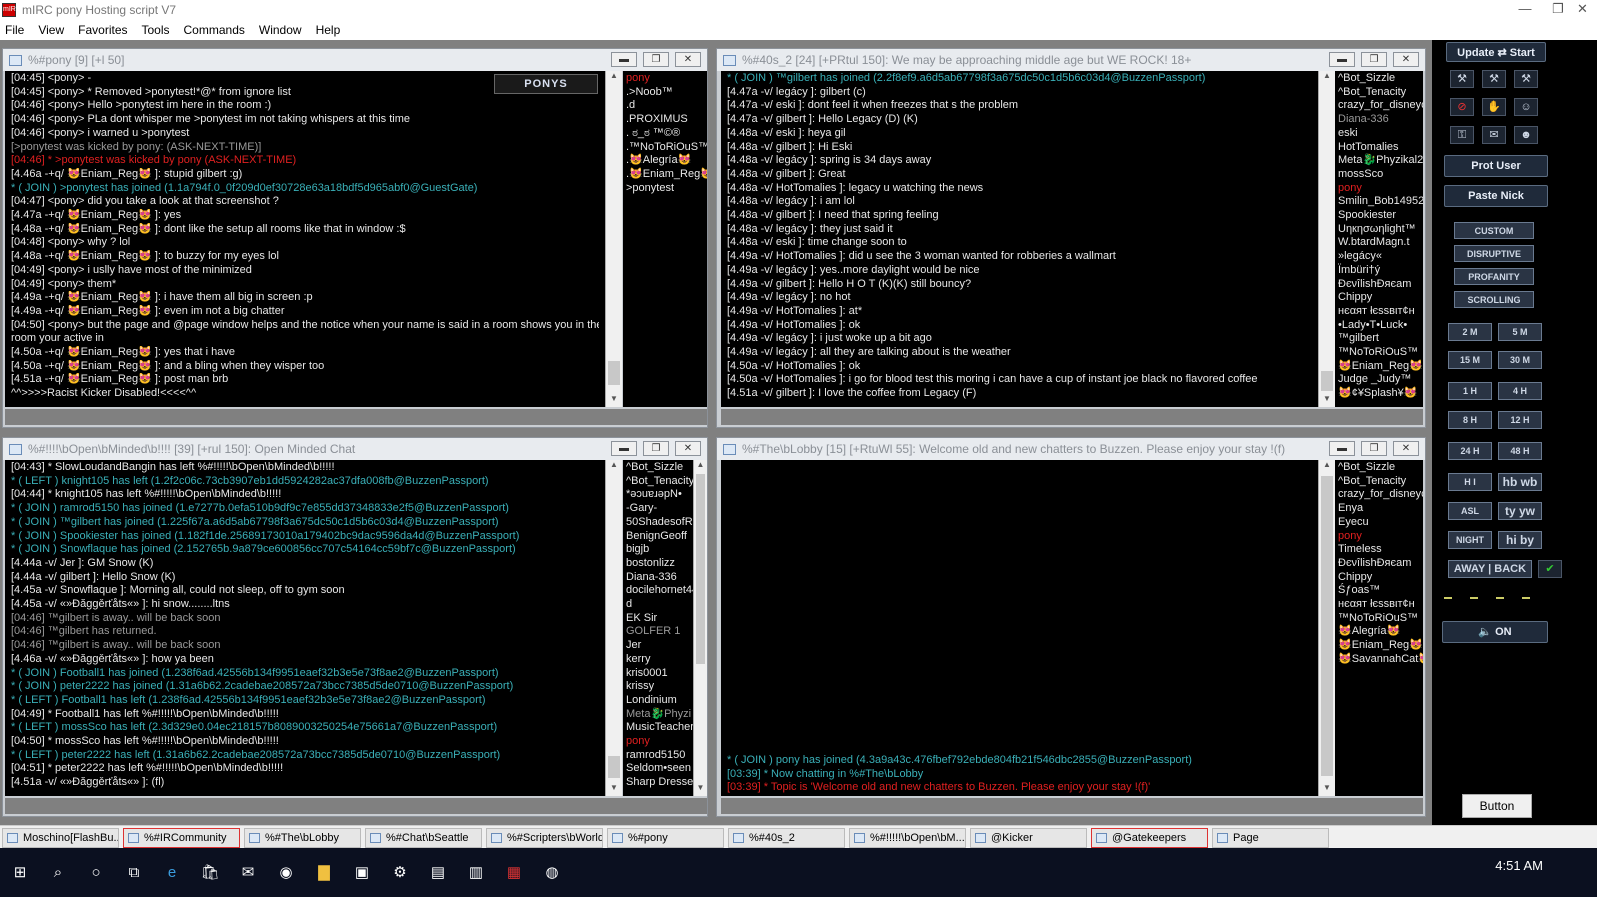  I want to click on nick-item: Sharp Dressed, so click(659, 783).